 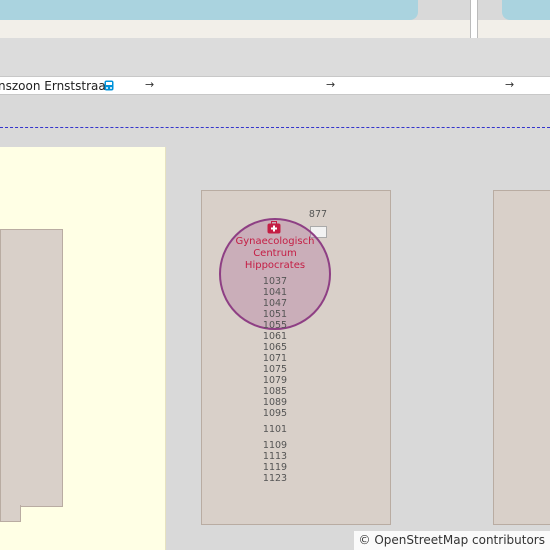 What do you see at coordinates (275, 380) in the screenshot?
I see `house-number: 1079` at bounding box center [275, 380].